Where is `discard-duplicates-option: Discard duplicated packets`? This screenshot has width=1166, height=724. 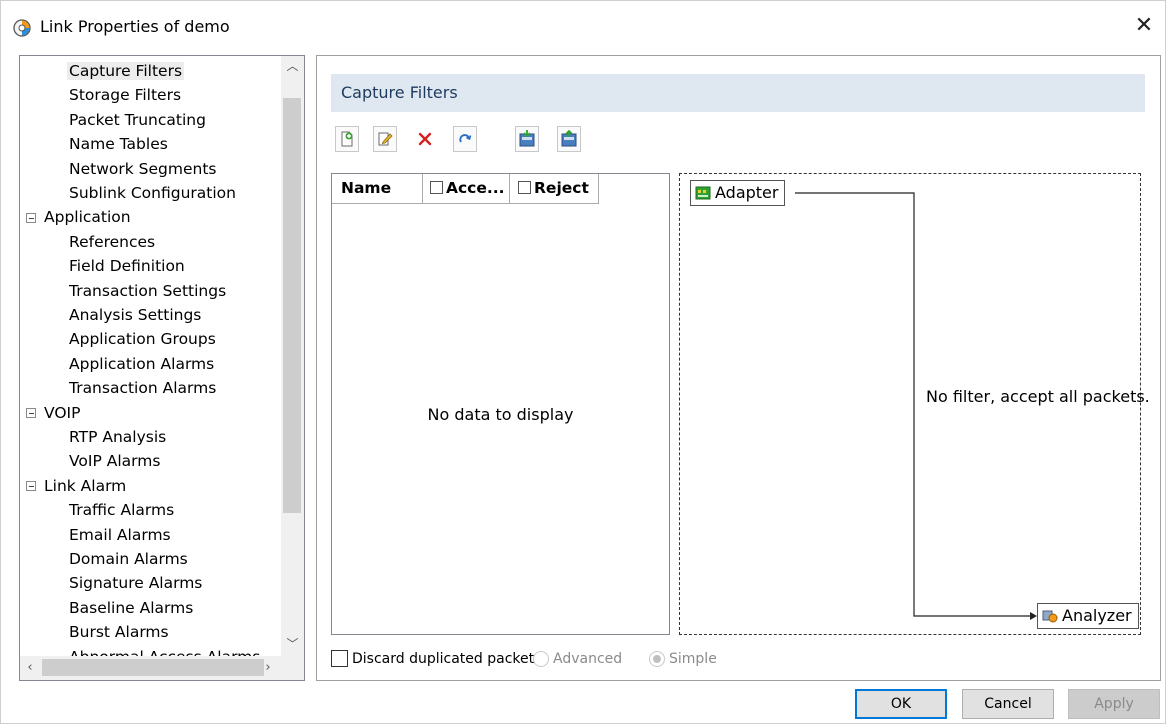 discard-duplicates-option: Discard duplicated packets is located at coordinates (436, 659).